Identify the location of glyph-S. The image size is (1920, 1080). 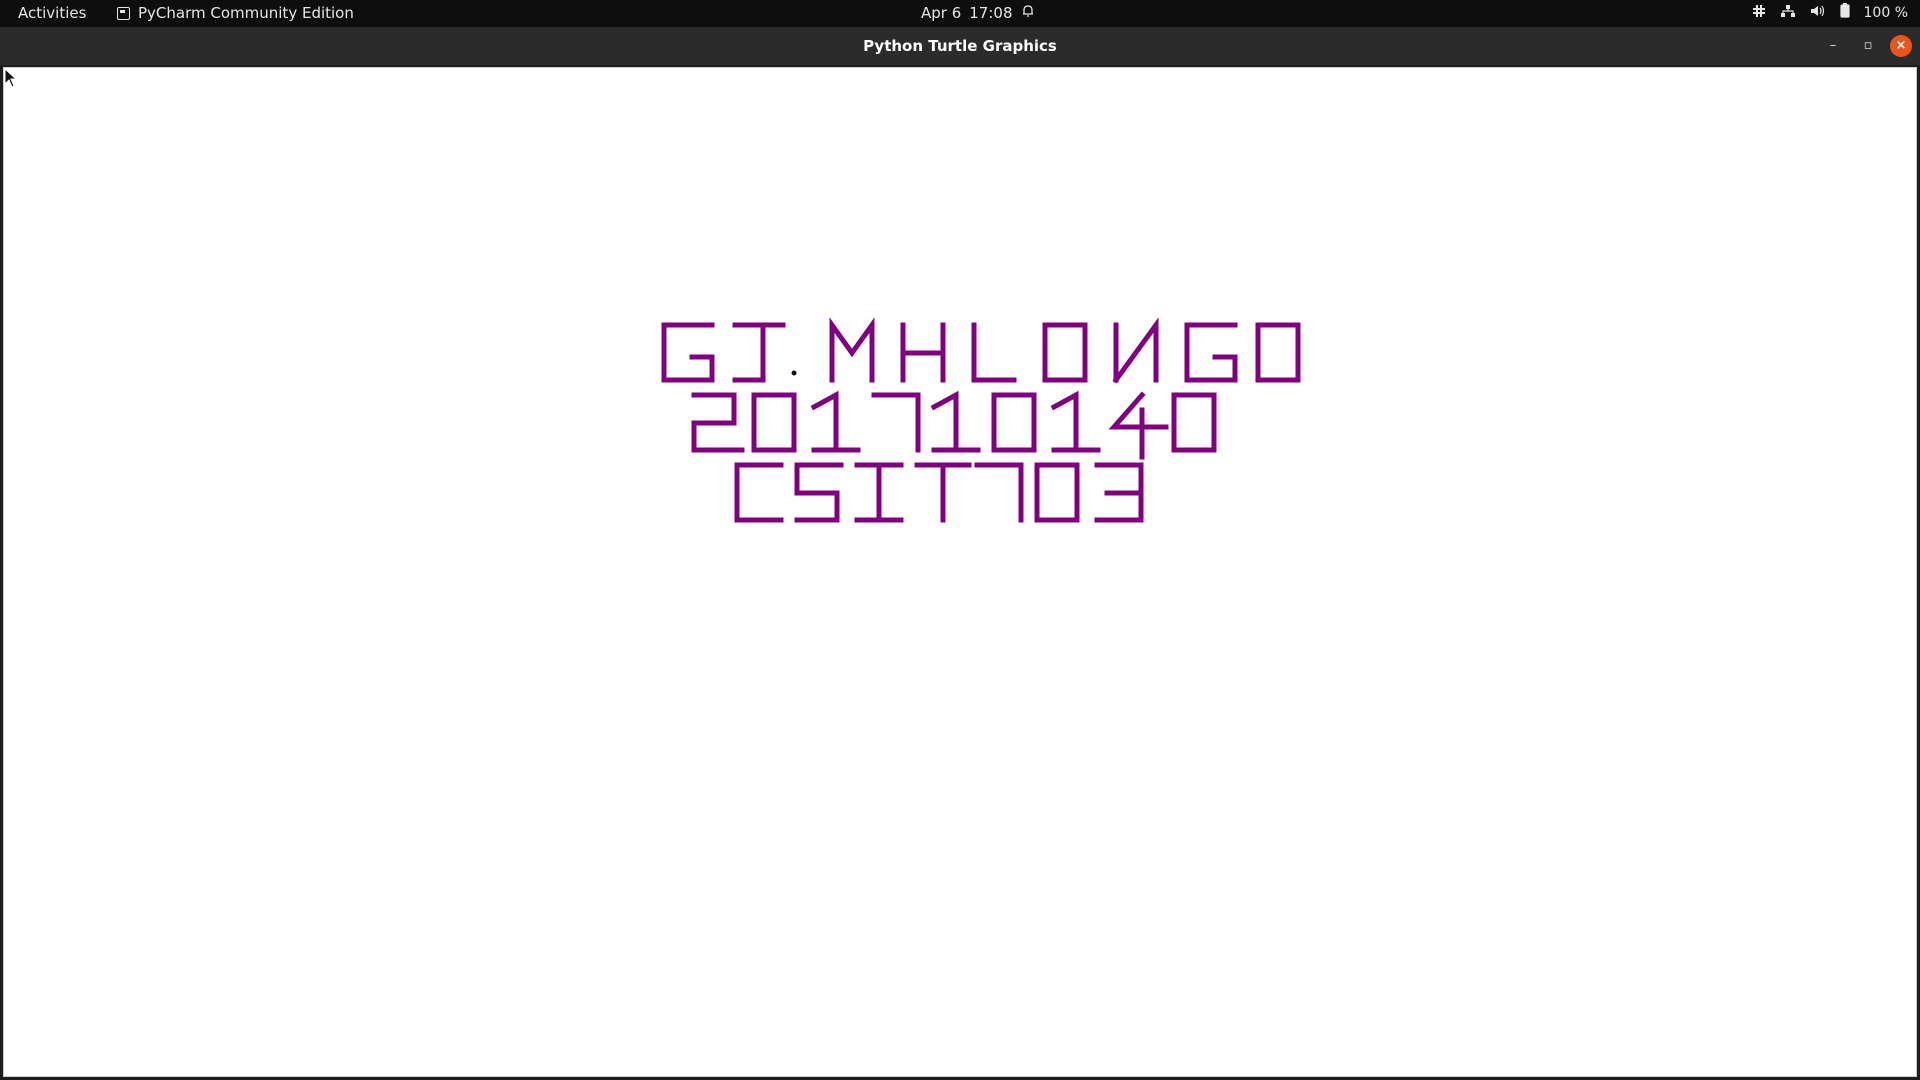
(819, 492).